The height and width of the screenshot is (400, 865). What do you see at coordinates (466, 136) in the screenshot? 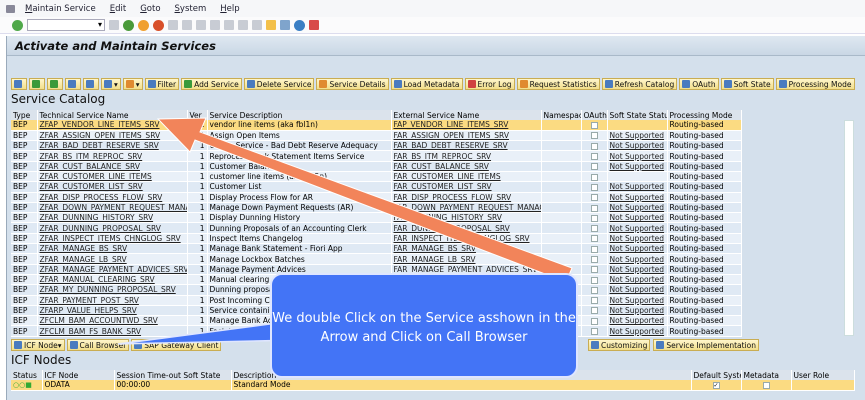
I see `external-name-link: FAR_ASSIGN_OPEN_ITEMS_SRV` at bounding box center [466, 136].